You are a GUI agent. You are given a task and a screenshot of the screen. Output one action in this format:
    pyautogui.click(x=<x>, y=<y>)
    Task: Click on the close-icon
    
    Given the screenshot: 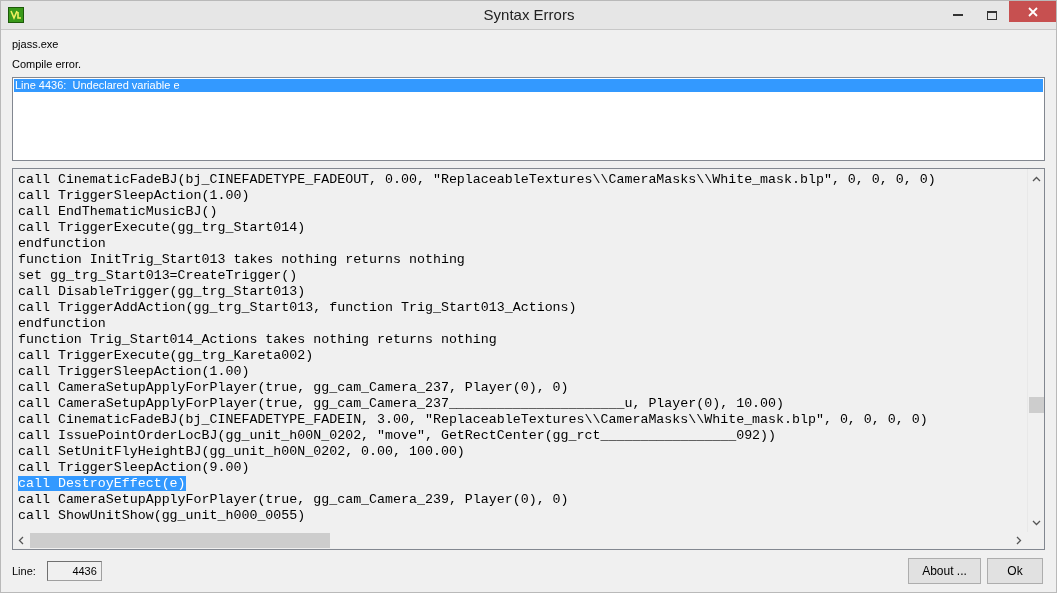 What is the action you would take?
    pyautogui.click(x=1032, y=11)
    